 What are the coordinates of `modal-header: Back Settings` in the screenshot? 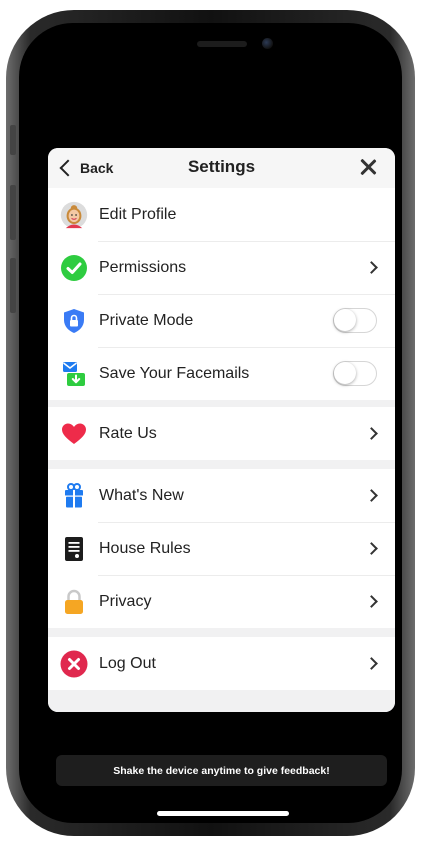 It's located at (221, 168).